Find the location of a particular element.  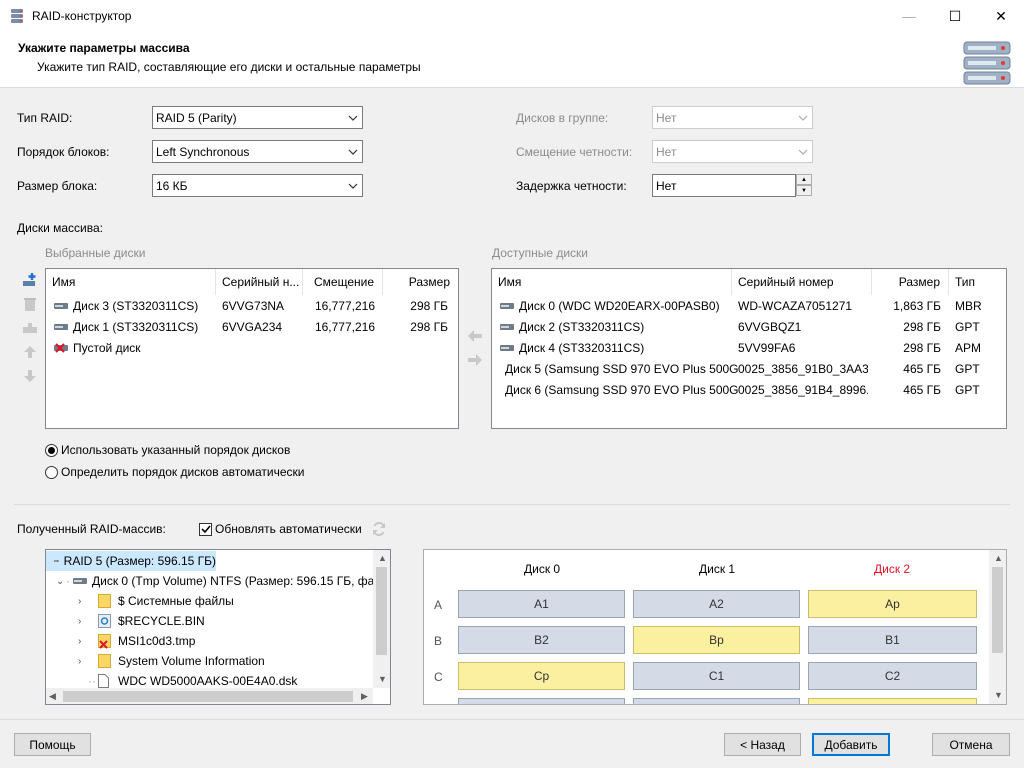

add-button: Добавить is located at coordinates (851, 744).